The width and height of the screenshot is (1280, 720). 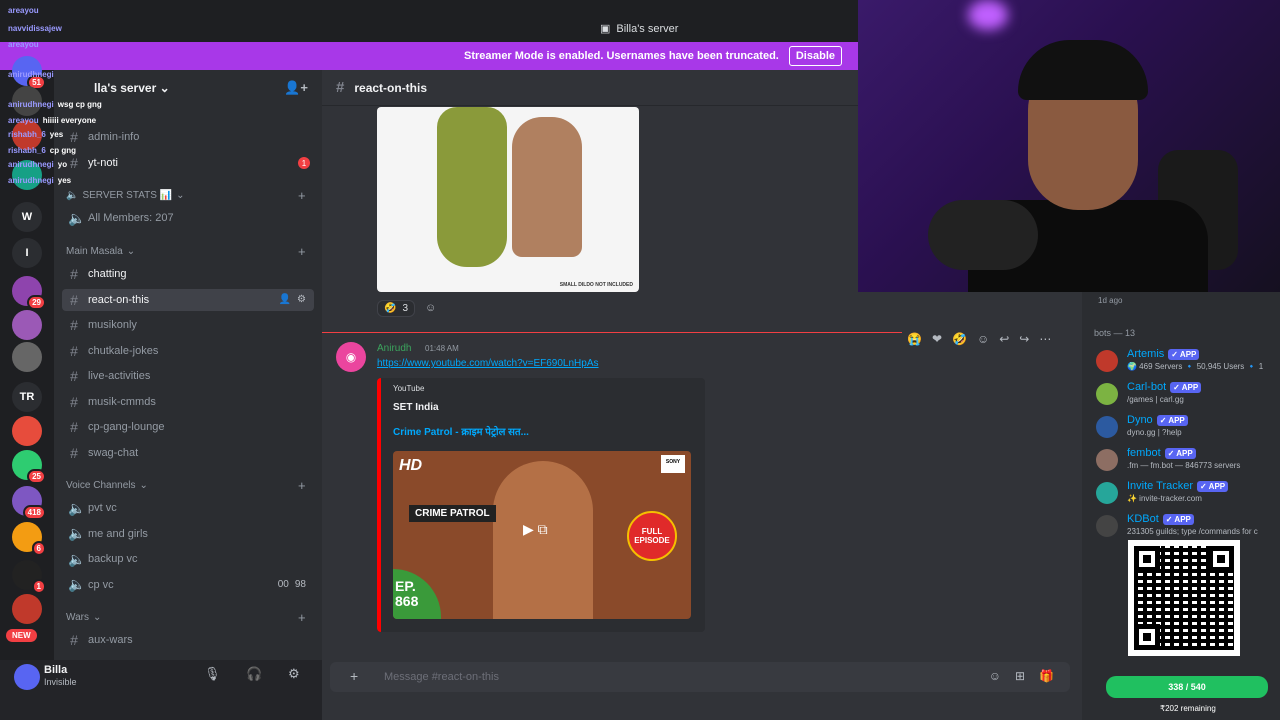 I want to click on invite-icon: 👤, so click(x=285, y=299).